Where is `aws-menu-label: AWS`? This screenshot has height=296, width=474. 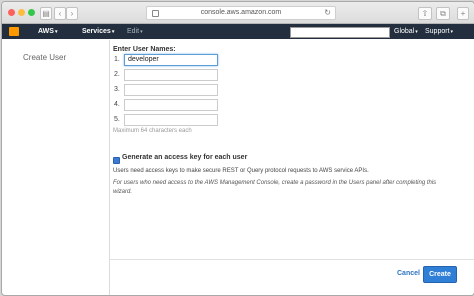
aws-menu-label: AWS is located at coordinates (46, 31).